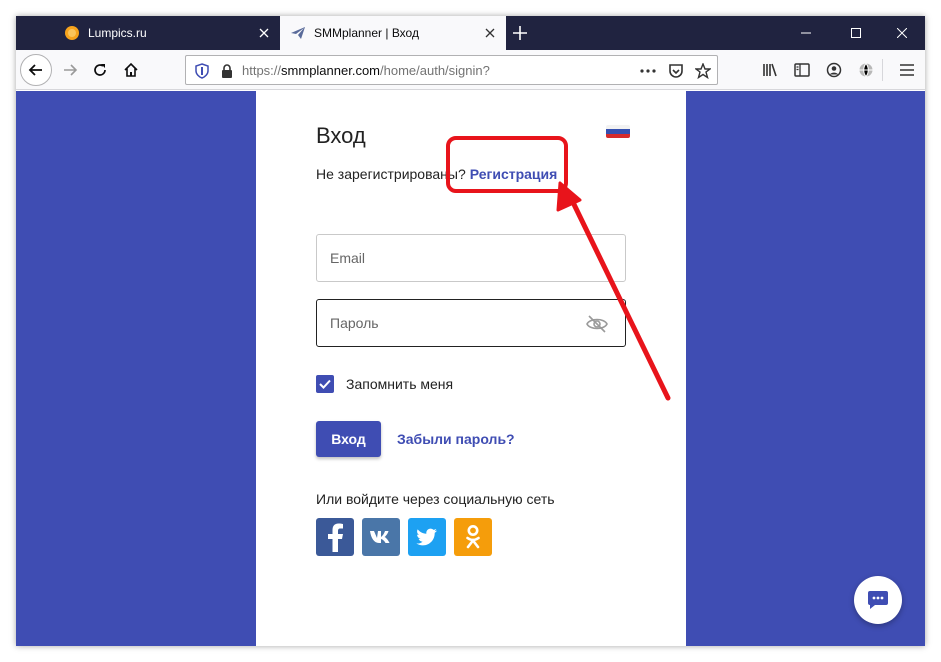  I want to click on page-title: Вход, so click(341, 135).